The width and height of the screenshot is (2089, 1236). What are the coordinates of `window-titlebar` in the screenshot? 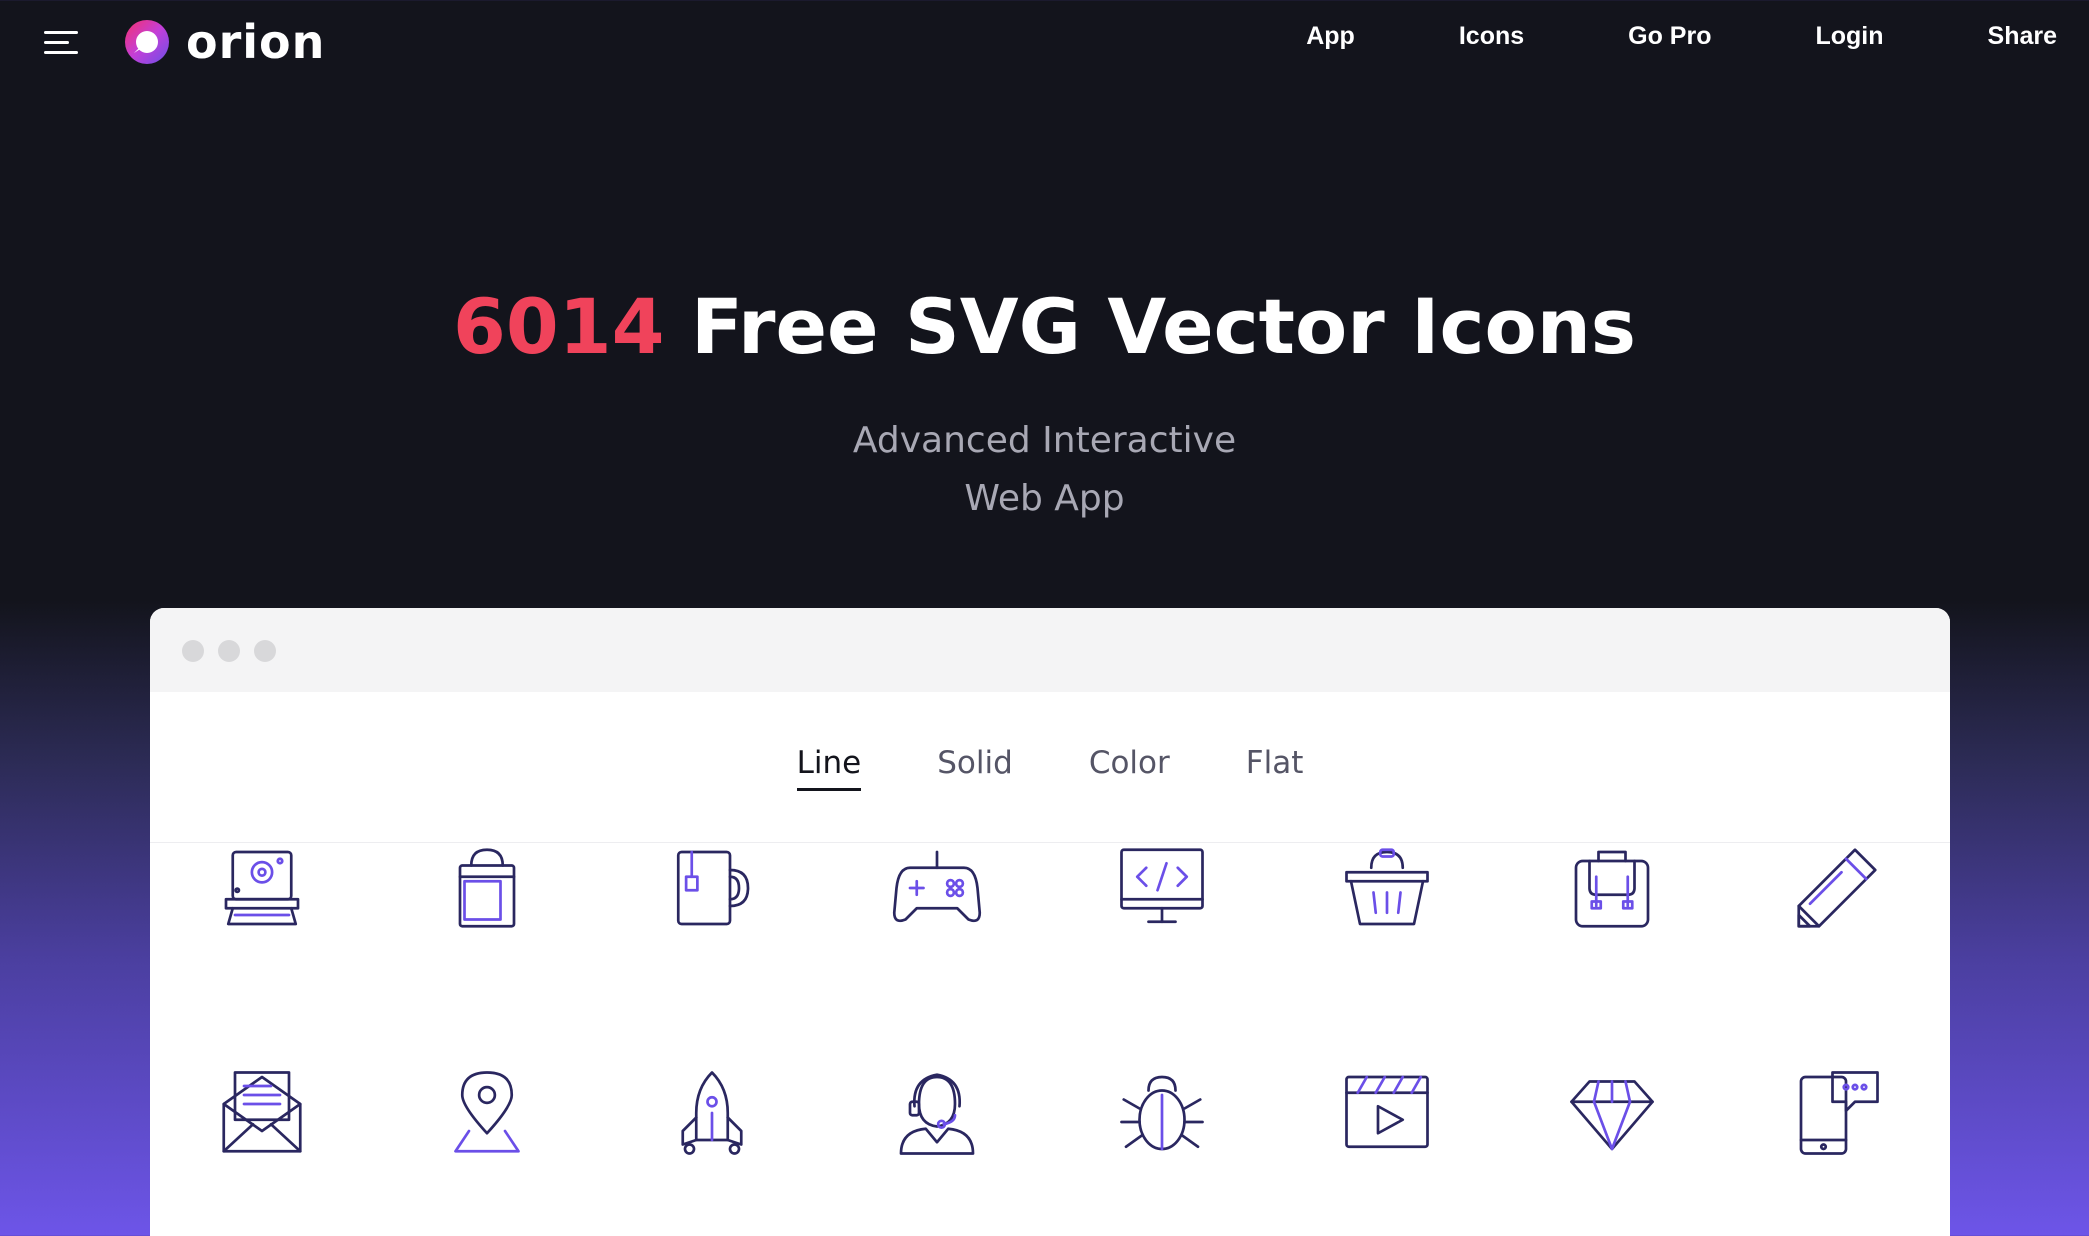 It's located at (1050, 650).